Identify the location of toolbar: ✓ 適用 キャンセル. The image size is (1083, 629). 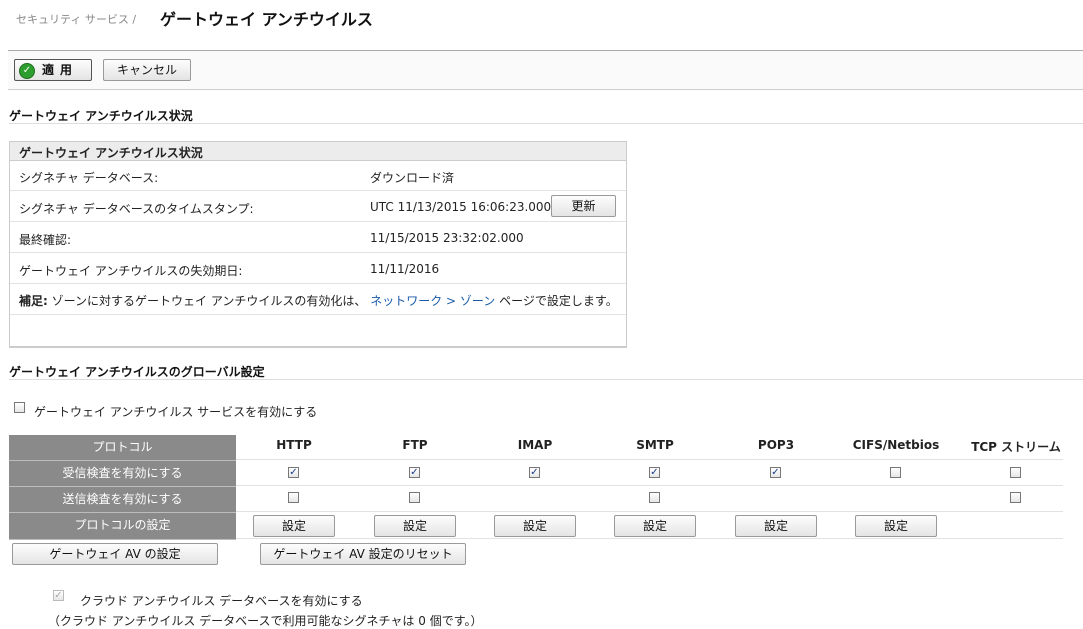
(545, 70).